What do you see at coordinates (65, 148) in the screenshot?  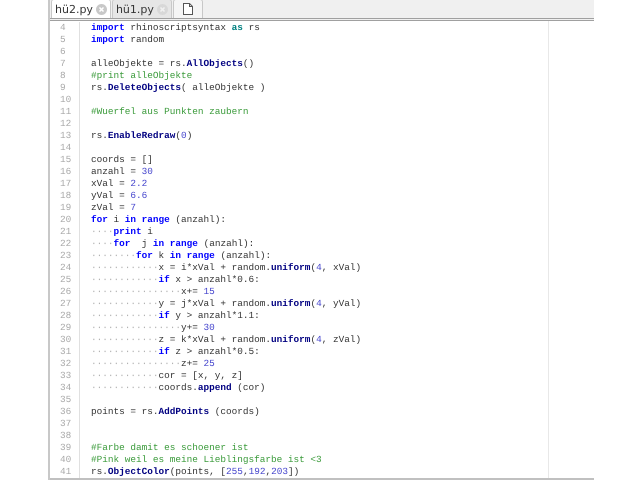 I see `line-number: 14` at bounding box center [65, 148].